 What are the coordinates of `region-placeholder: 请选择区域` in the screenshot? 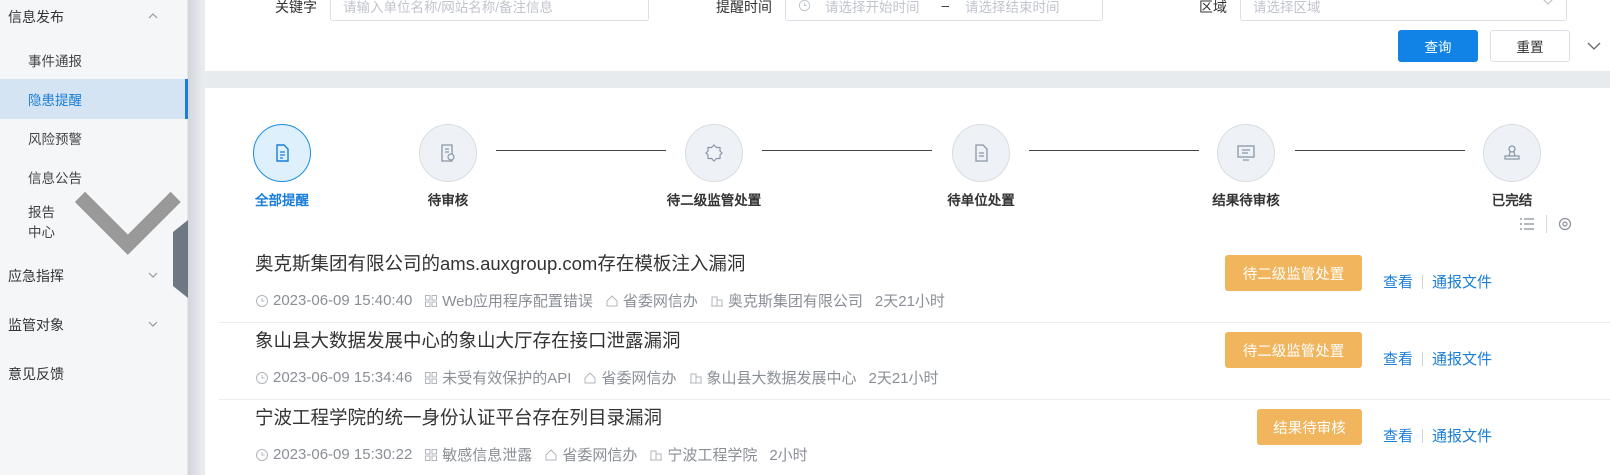 It's located at (1287, 7).